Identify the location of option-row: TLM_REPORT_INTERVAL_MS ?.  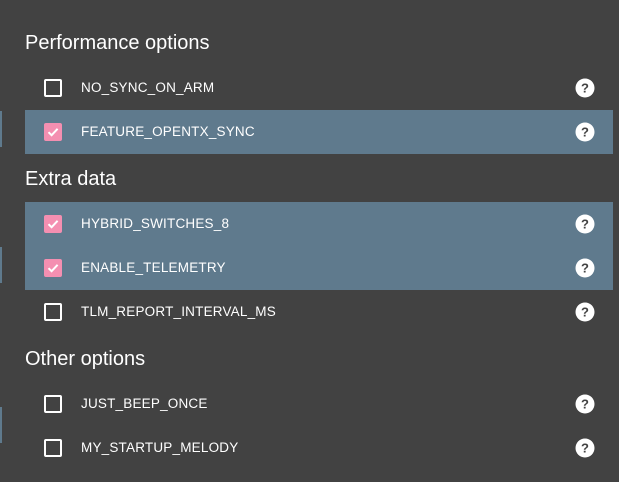
(319, 312).